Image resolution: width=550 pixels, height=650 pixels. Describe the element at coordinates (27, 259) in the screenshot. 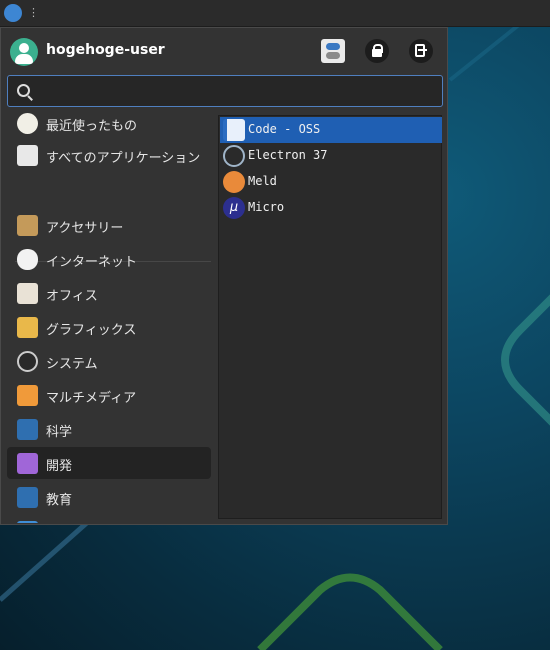

I see `internet-icon` at that location.